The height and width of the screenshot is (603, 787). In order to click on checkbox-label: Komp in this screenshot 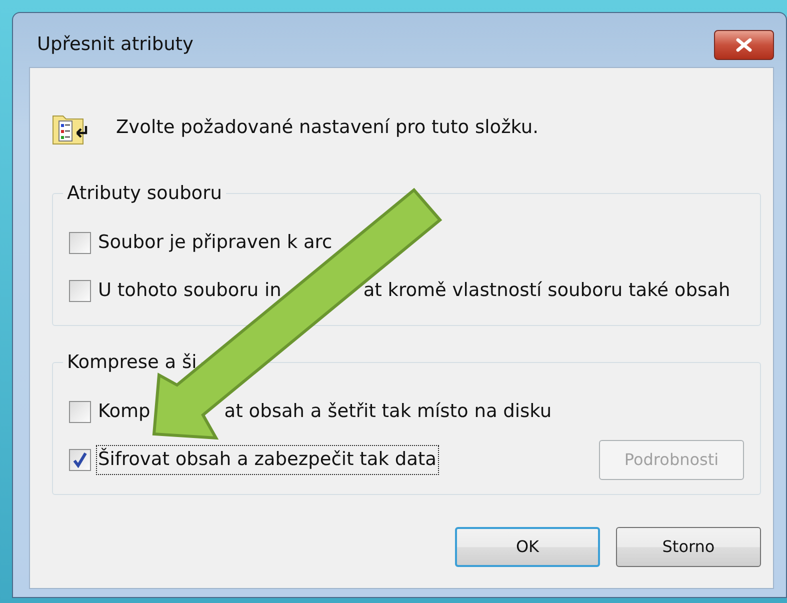, I will do `click(124, 412)`.